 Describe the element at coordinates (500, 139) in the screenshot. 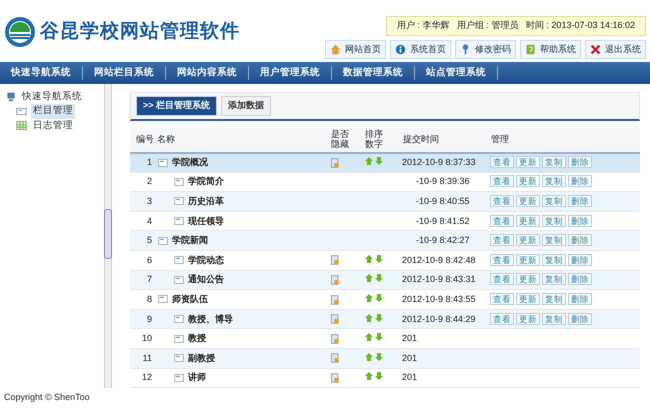

I see `column-header: 管理` at that location.